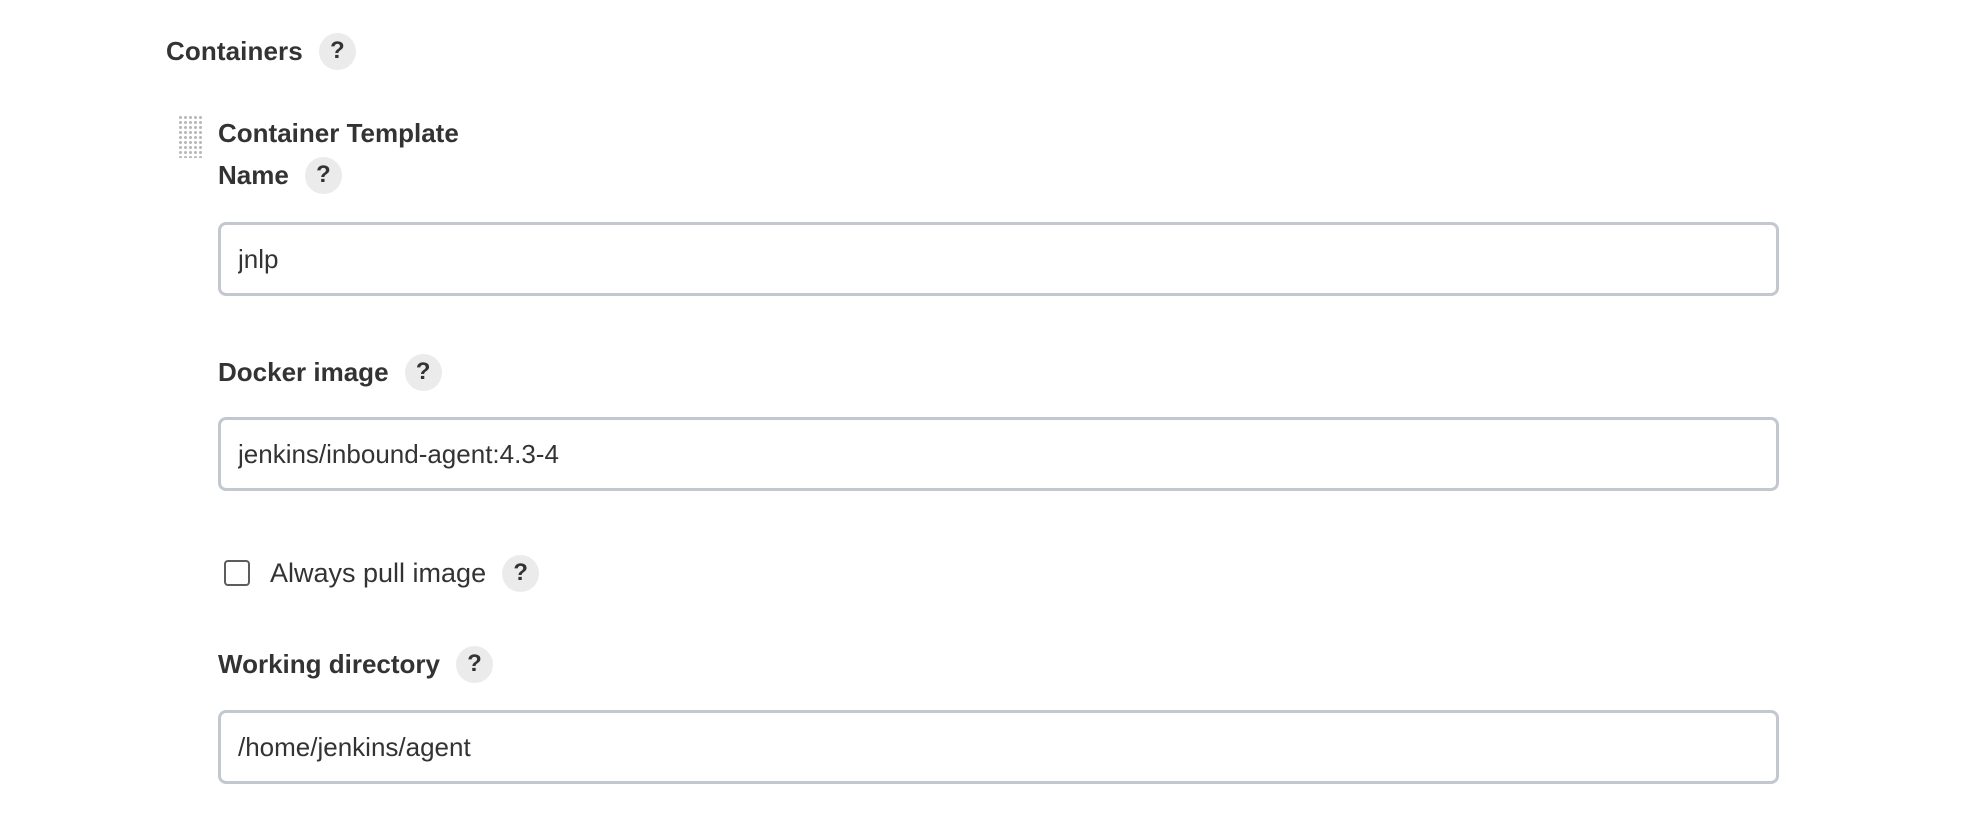 The height and width of the screenshot is (832, 1970). I want to click on always-pull-image-checkbox, so click(237, 573).